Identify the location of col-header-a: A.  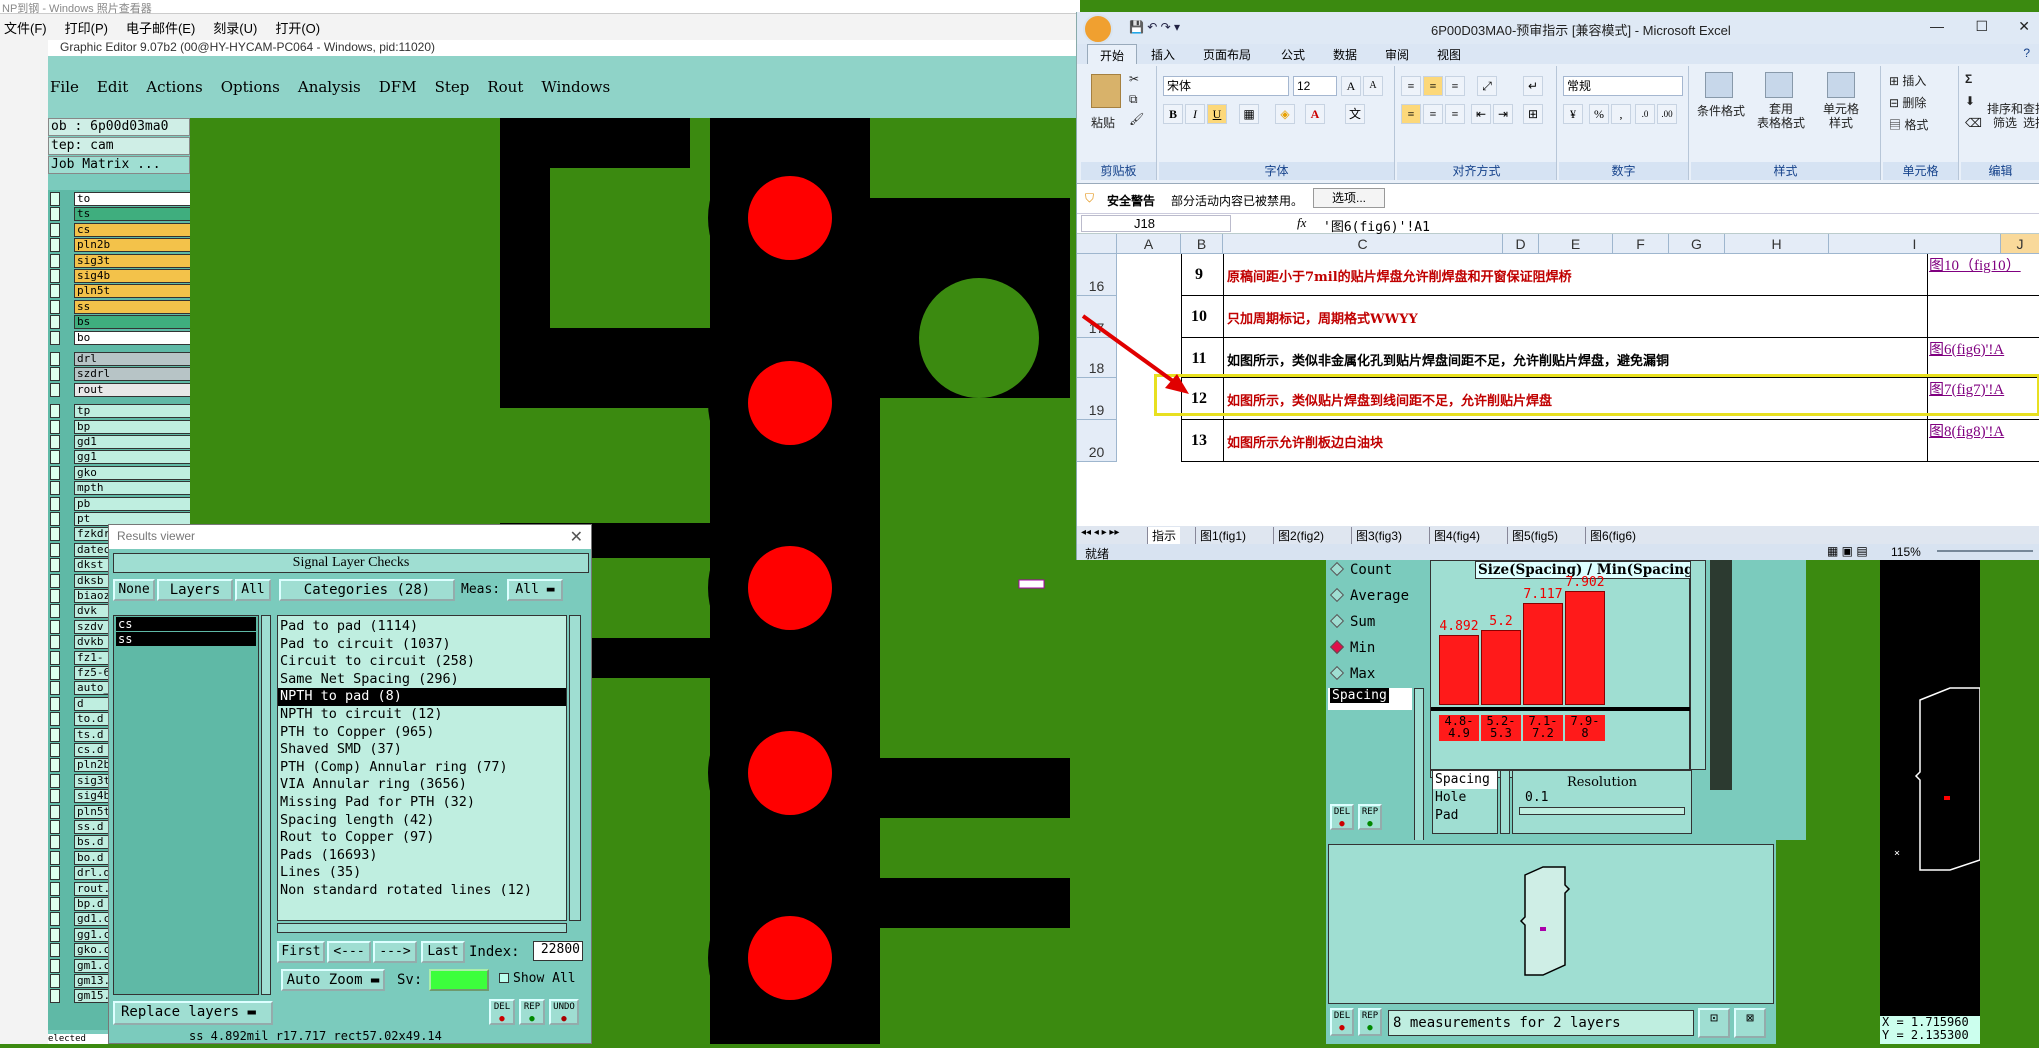
(1149, 244).